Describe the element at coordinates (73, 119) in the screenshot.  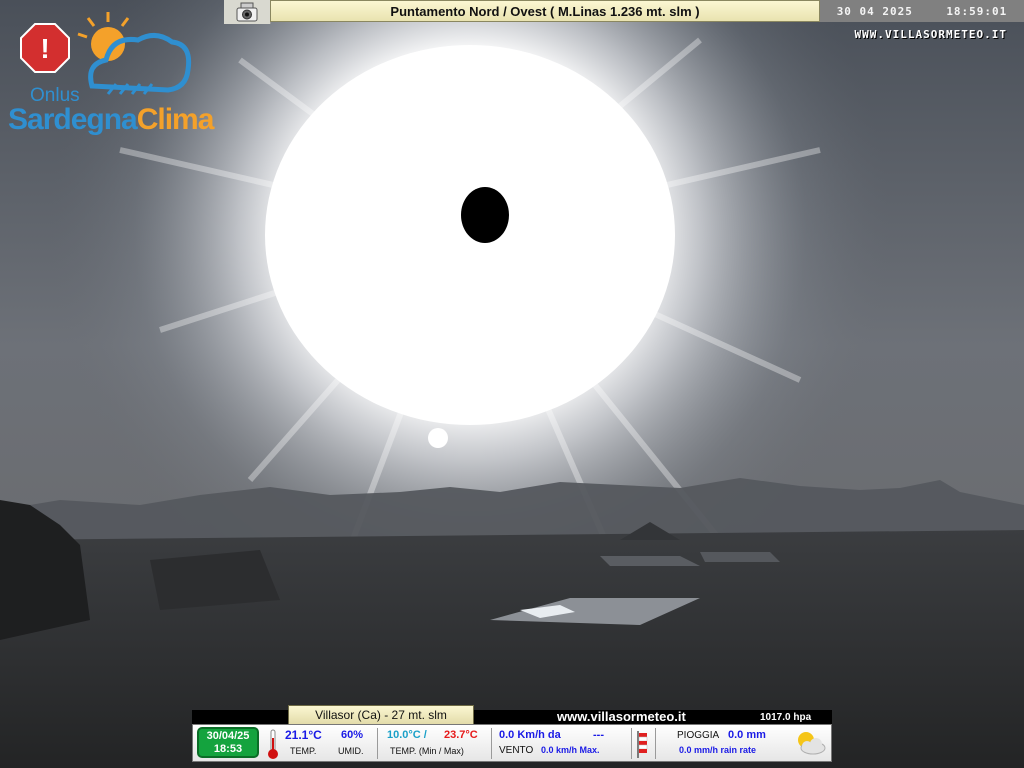
I see `logo-name-part1: Sardegna` at that location.